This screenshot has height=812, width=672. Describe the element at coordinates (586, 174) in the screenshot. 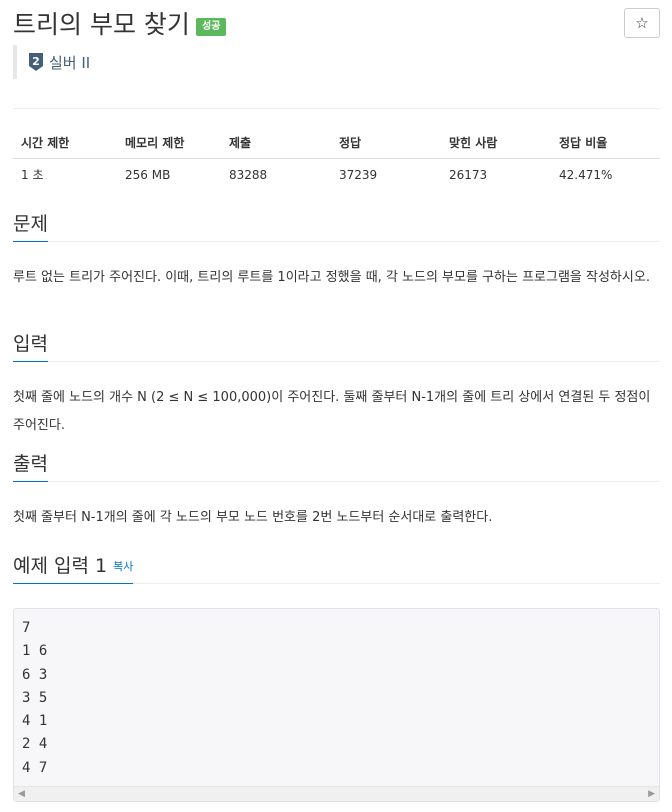

I see `value-accept-ratio: 42.471%` at that location.